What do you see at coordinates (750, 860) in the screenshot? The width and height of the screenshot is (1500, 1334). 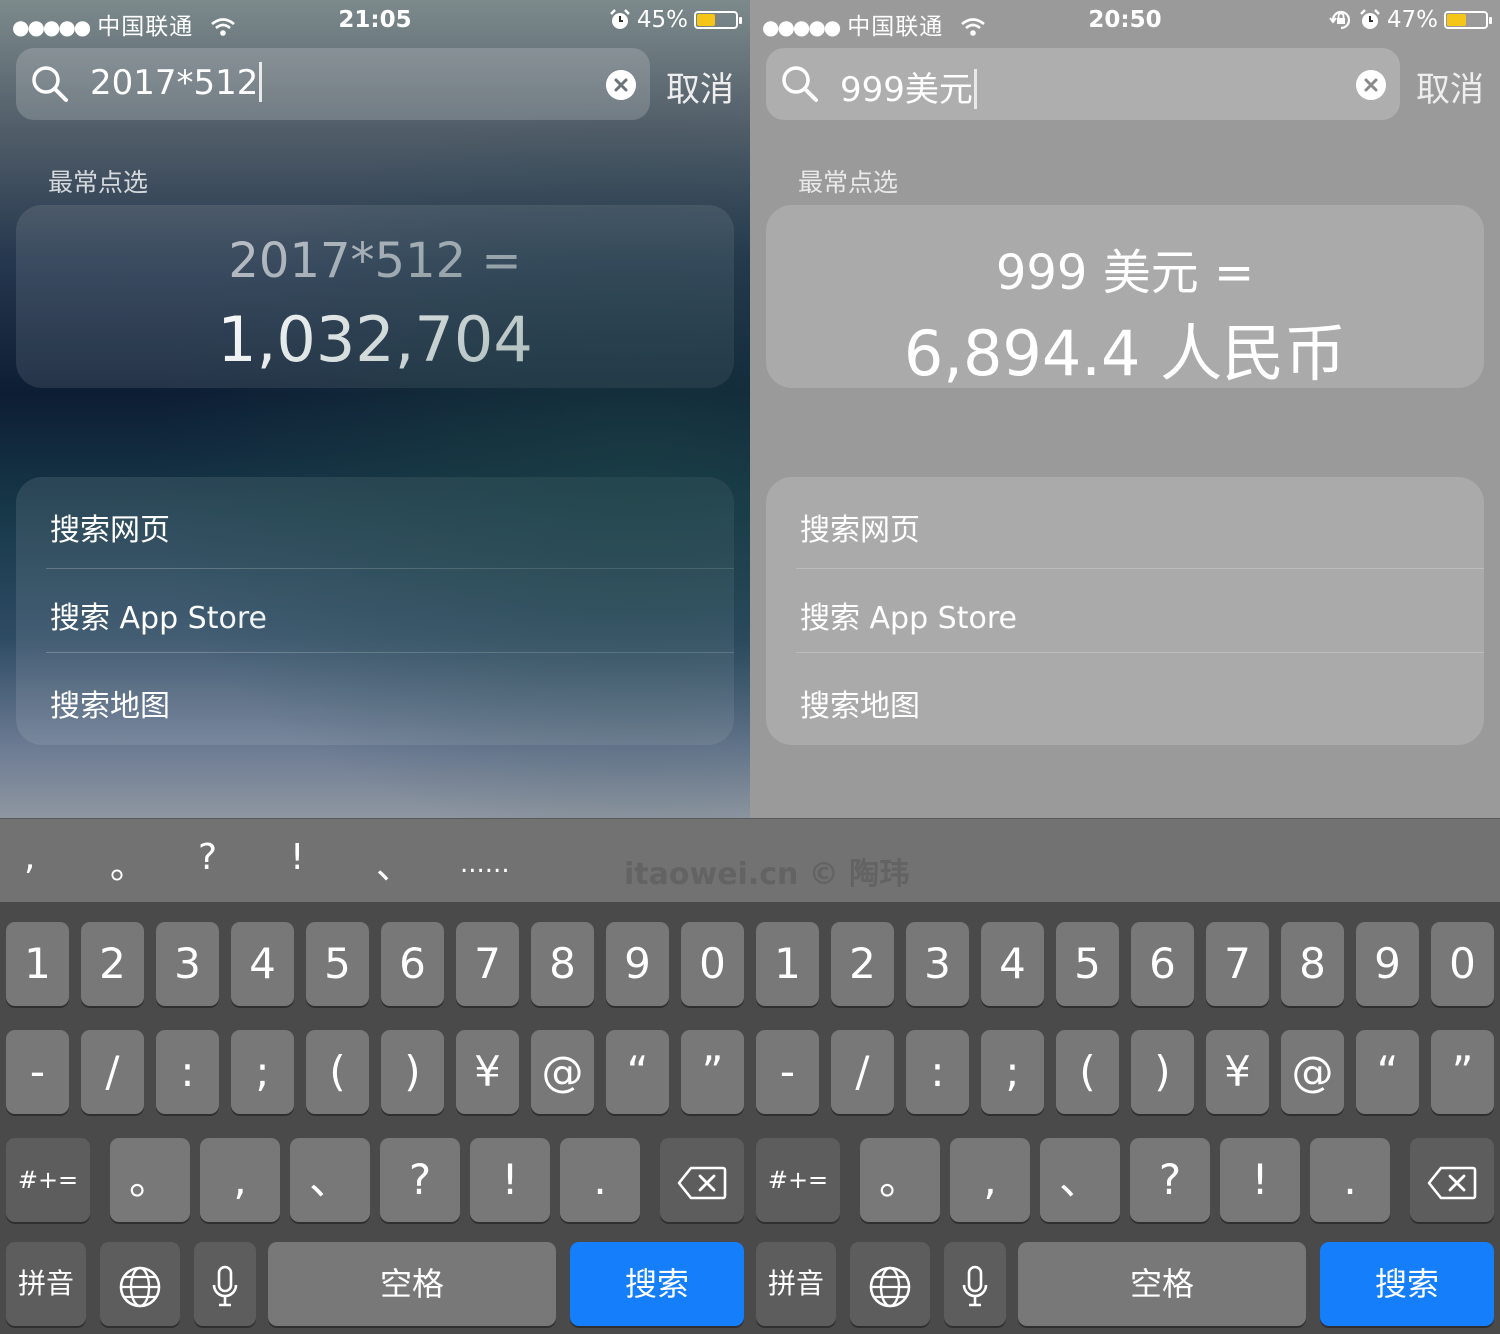 I see `punctuation-suggestion-bar: , 。 ? ! 、 ...... itaowei.cn © 陶玮` at bounding box center [750, 860].